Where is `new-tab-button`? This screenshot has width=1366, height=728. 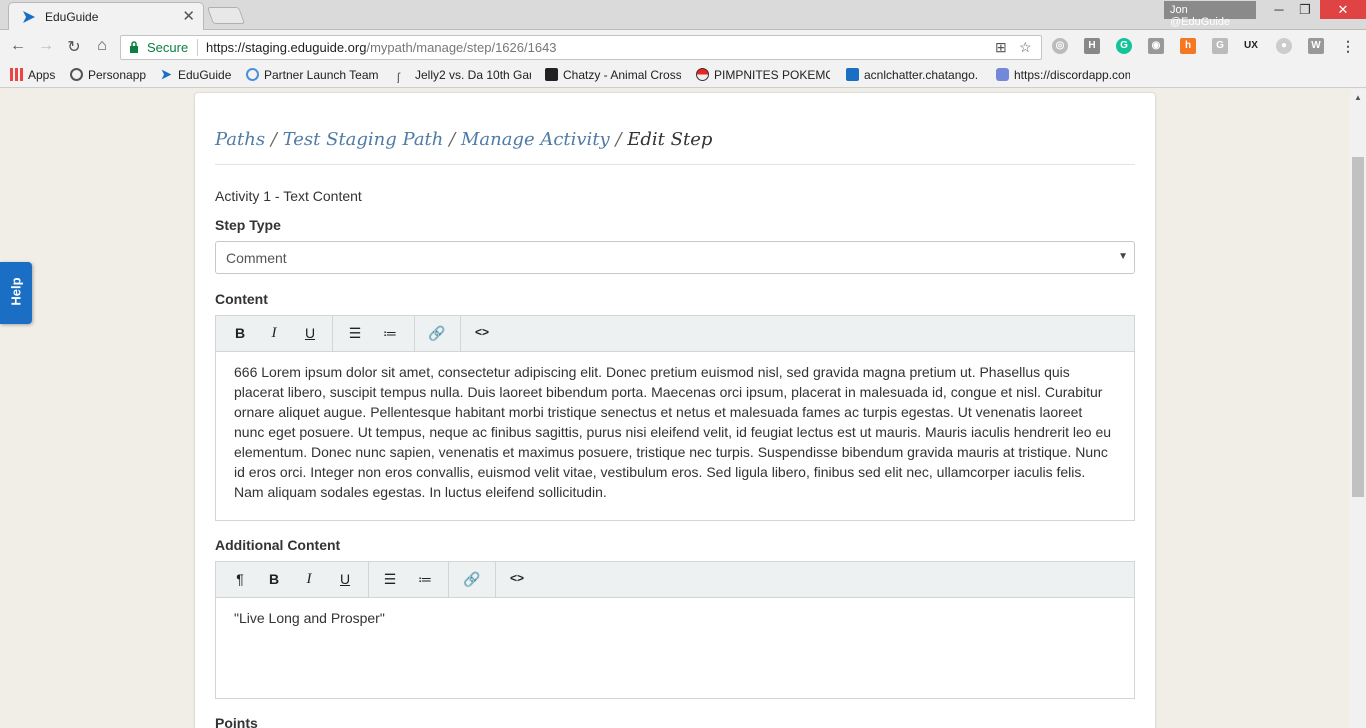
new-tab-button is located at coordinates (226, 15).